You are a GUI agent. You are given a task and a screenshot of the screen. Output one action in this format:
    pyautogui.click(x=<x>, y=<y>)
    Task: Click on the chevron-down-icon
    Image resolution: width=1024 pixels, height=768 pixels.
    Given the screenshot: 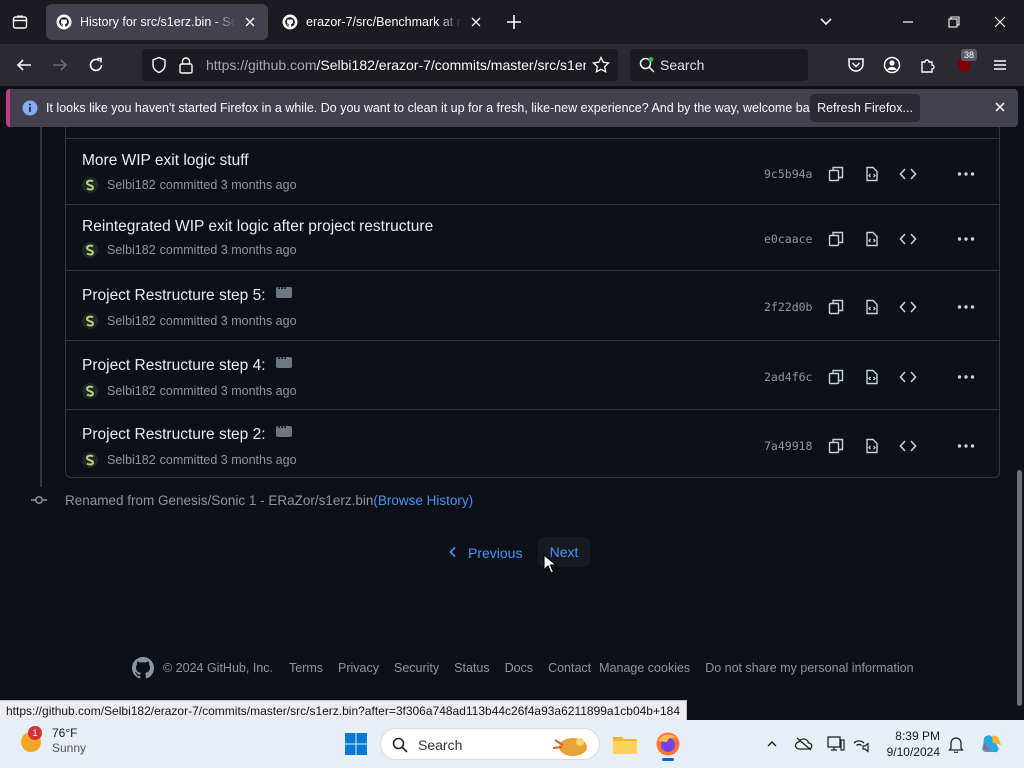 What is the action you would take?
    pyautogui.click(x=826, y=22)
    